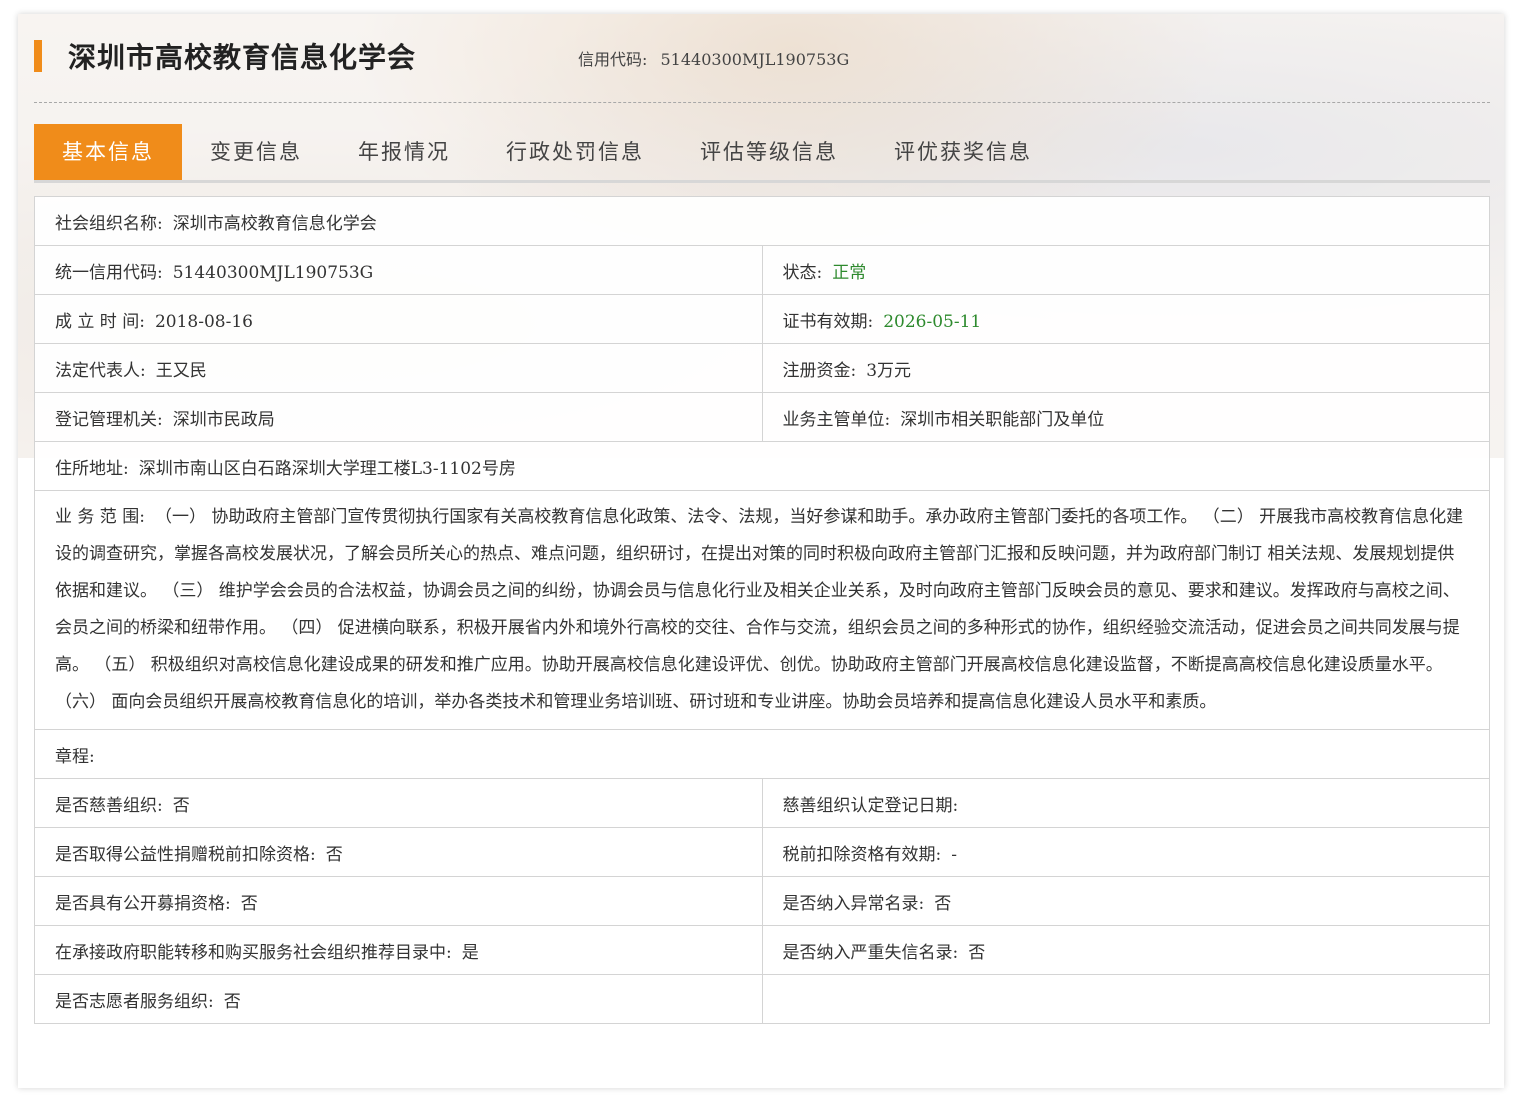 Image resolution: width=1522 pixels, height=1106 pixels. I want to click on tab-change-info: 变更信息, so click(256, 152).